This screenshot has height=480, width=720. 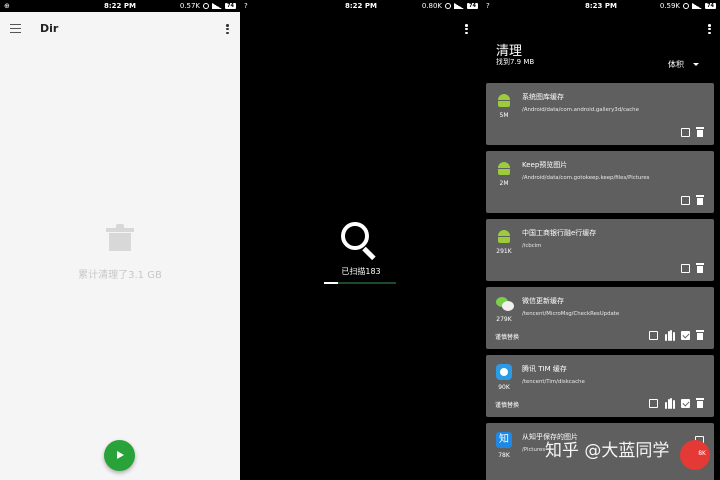 What do you see at coordinates (190, 6) in the screenshot?
I see `network-speed: 0.57K` at bounding box center [190, 6].